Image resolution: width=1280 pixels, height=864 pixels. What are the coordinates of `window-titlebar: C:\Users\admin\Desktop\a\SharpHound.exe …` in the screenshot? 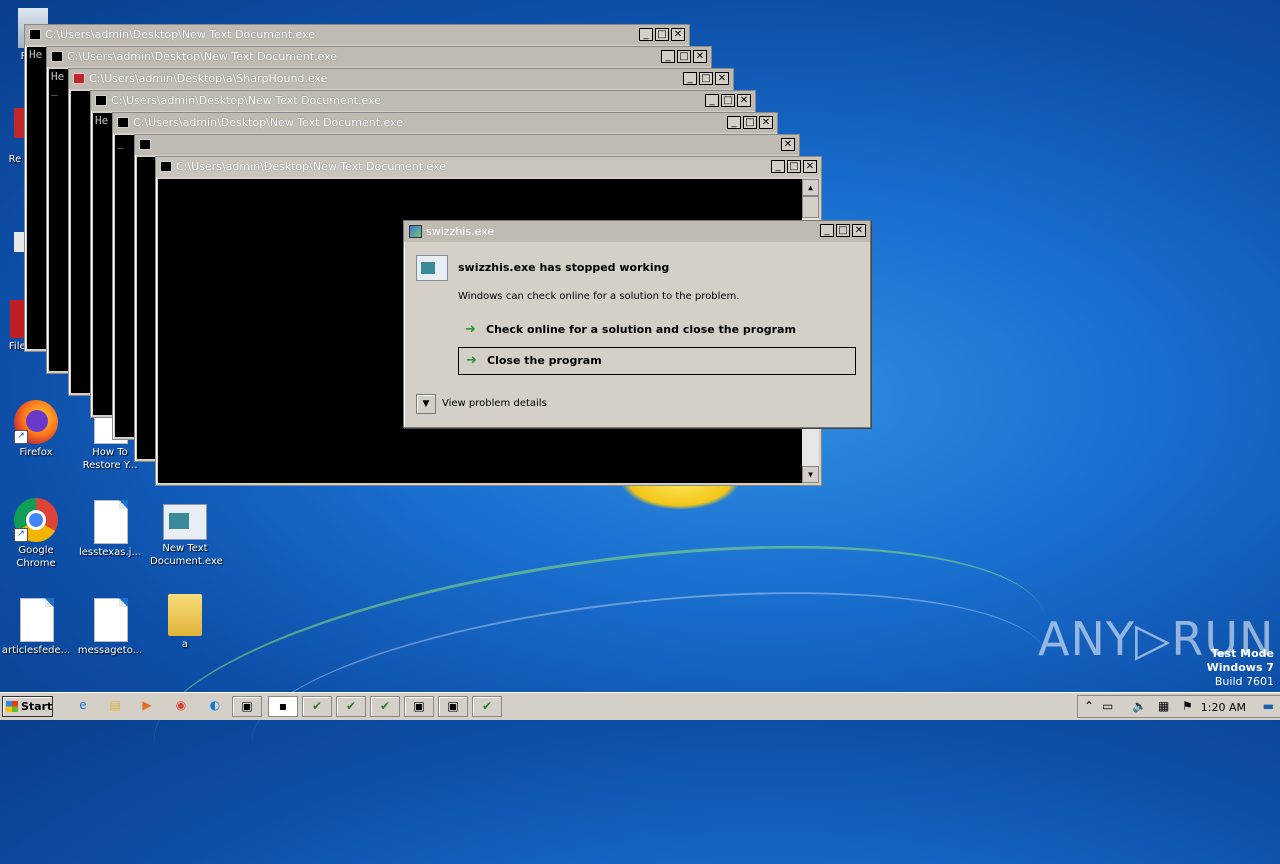 It's located at (401, 79).